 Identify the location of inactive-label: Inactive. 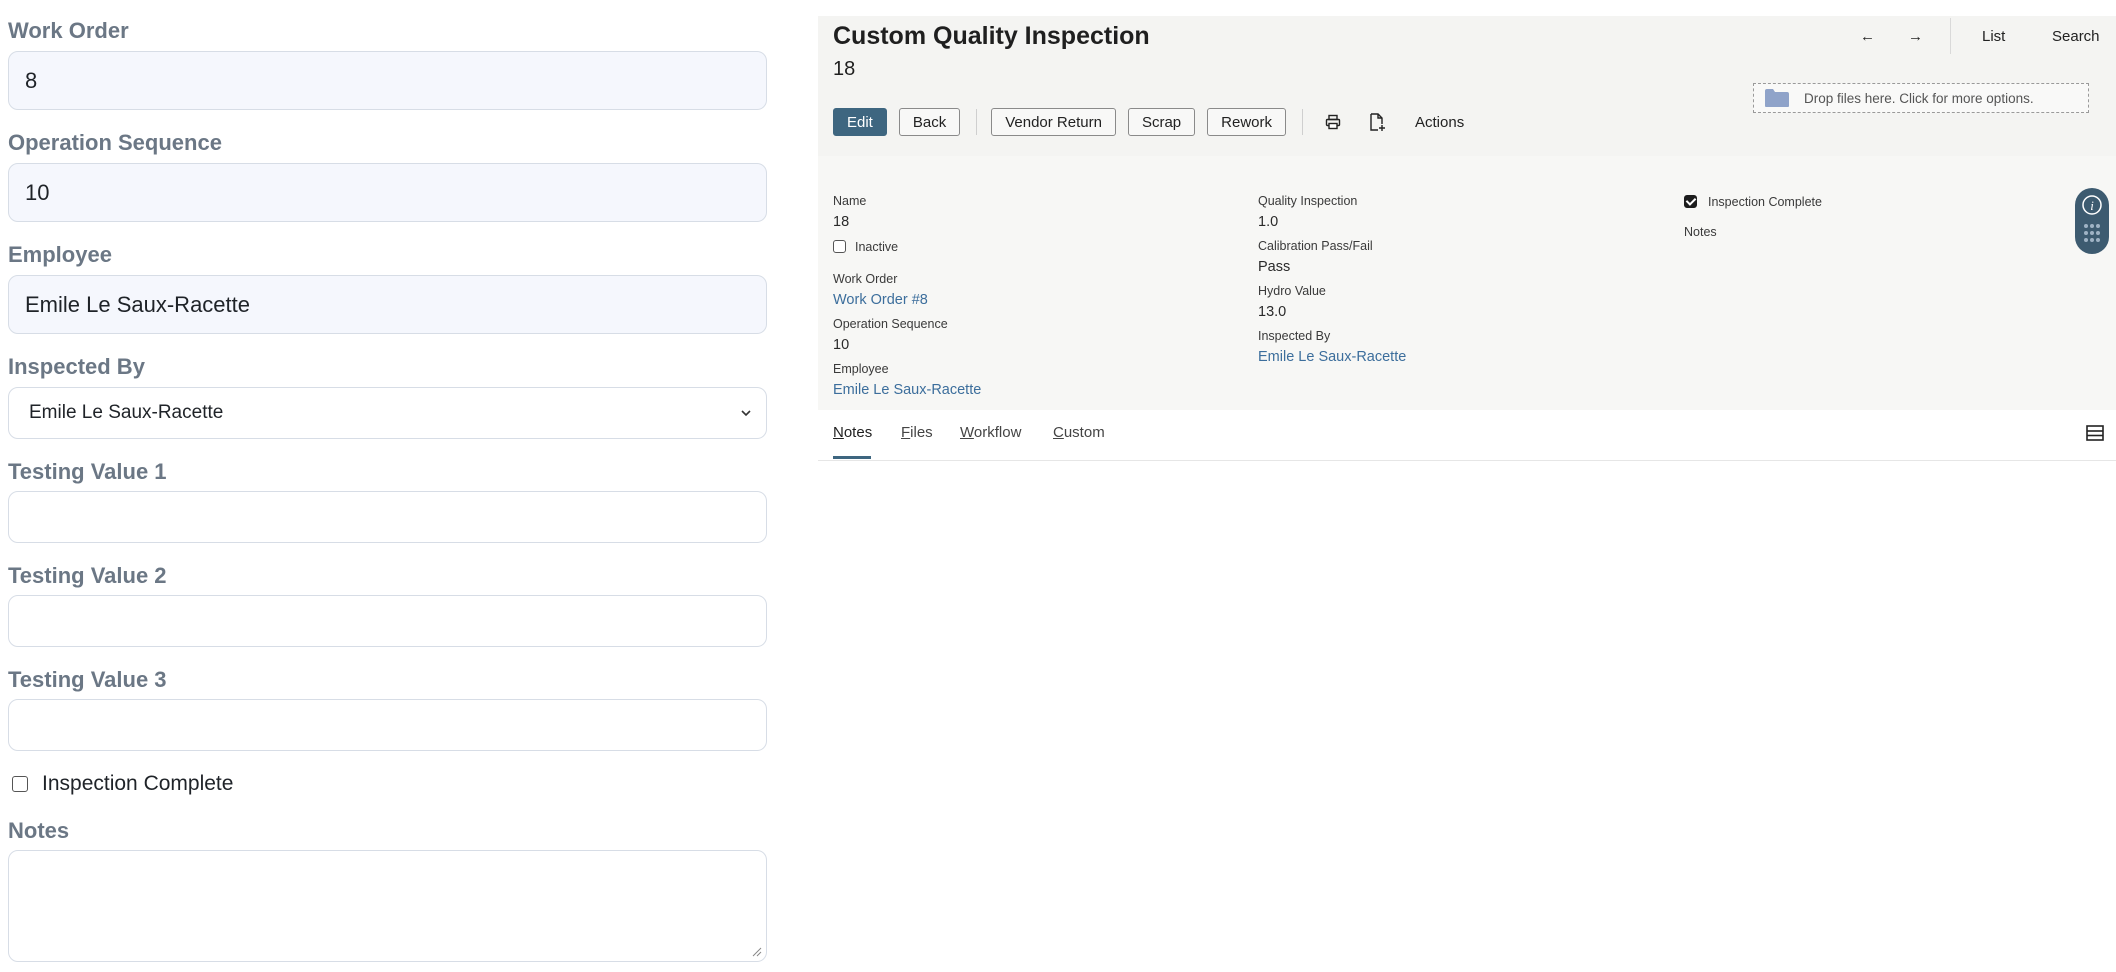
(877, 247).